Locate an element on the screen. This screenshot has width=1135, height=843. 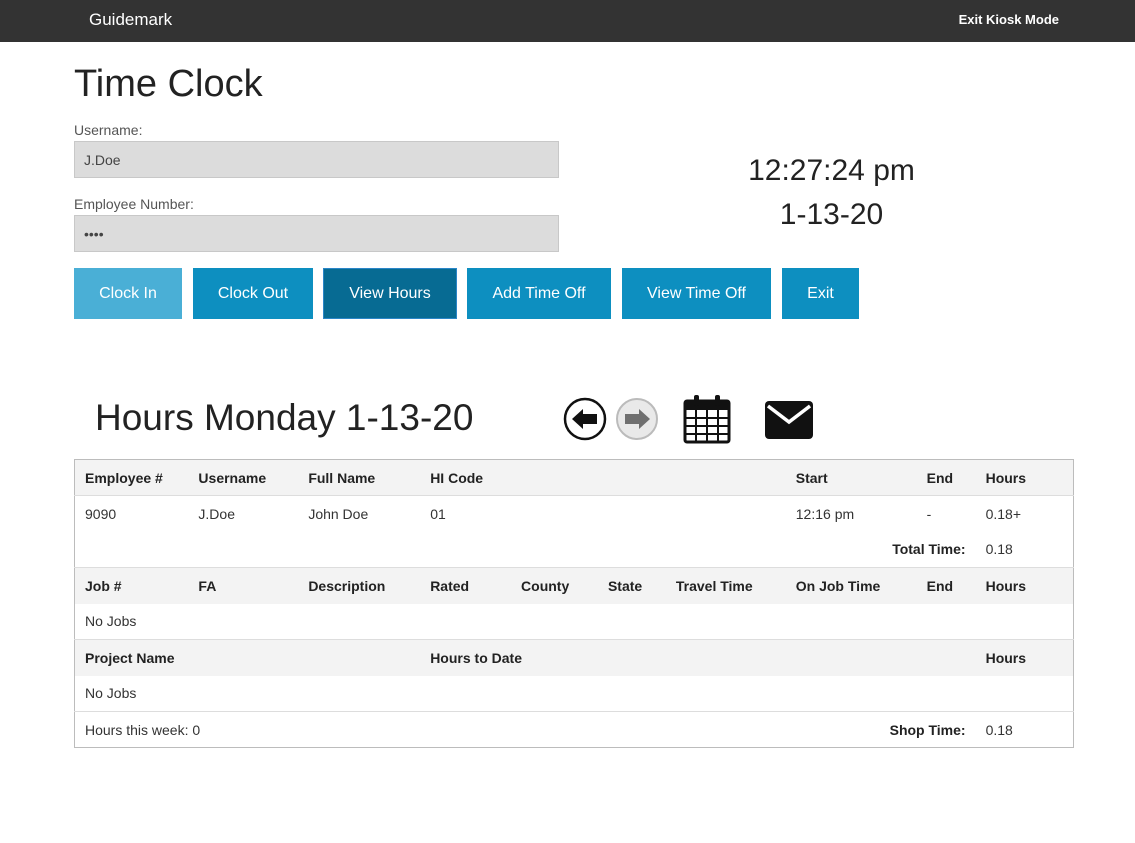
username-label: Username: is located at coordinates (108, 130).